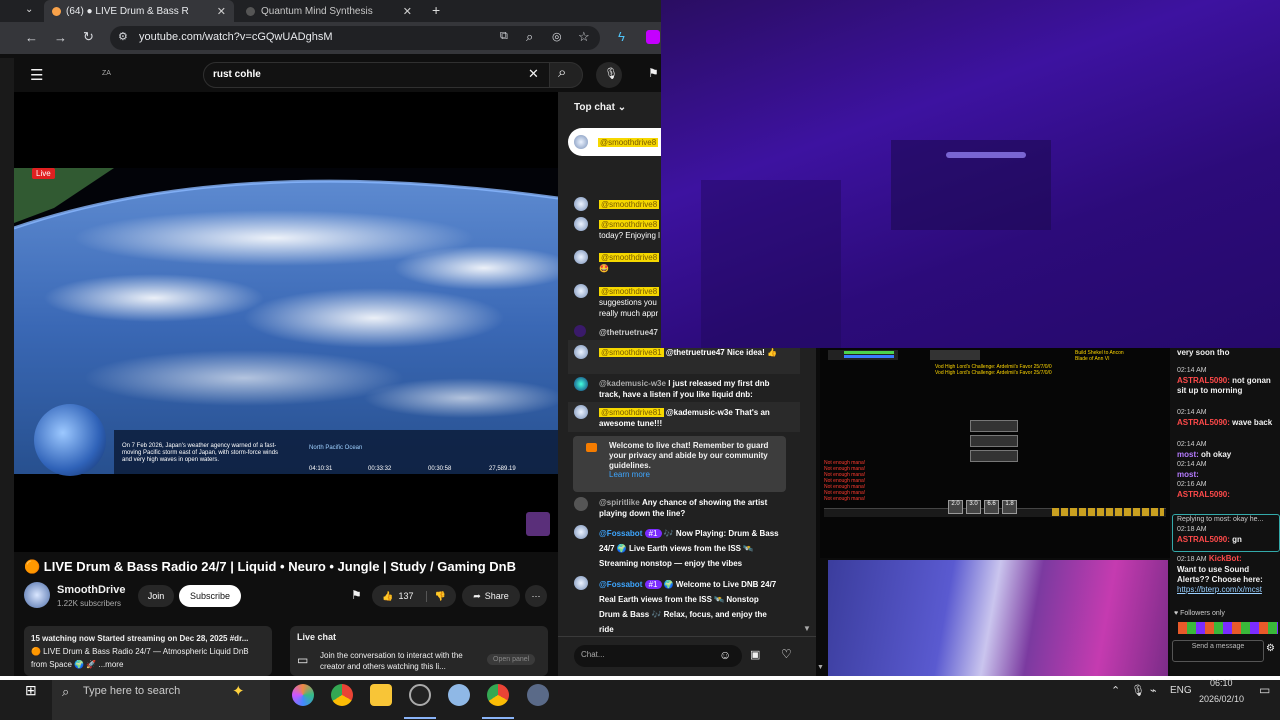 The width and height of the screenshot is (1280, 720). I want to click on menu-icon: ☰, so click(36, 75).